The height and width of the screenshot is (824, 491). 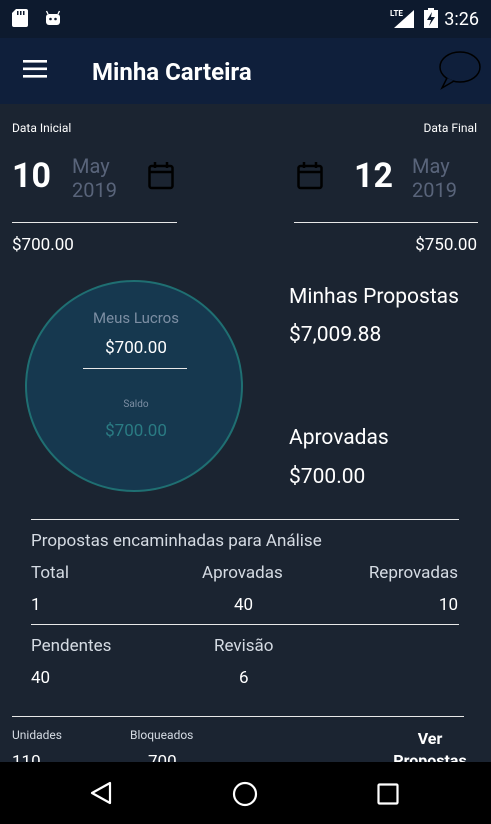 I want to click on sd-card-icon, so click(x=20, y=18).